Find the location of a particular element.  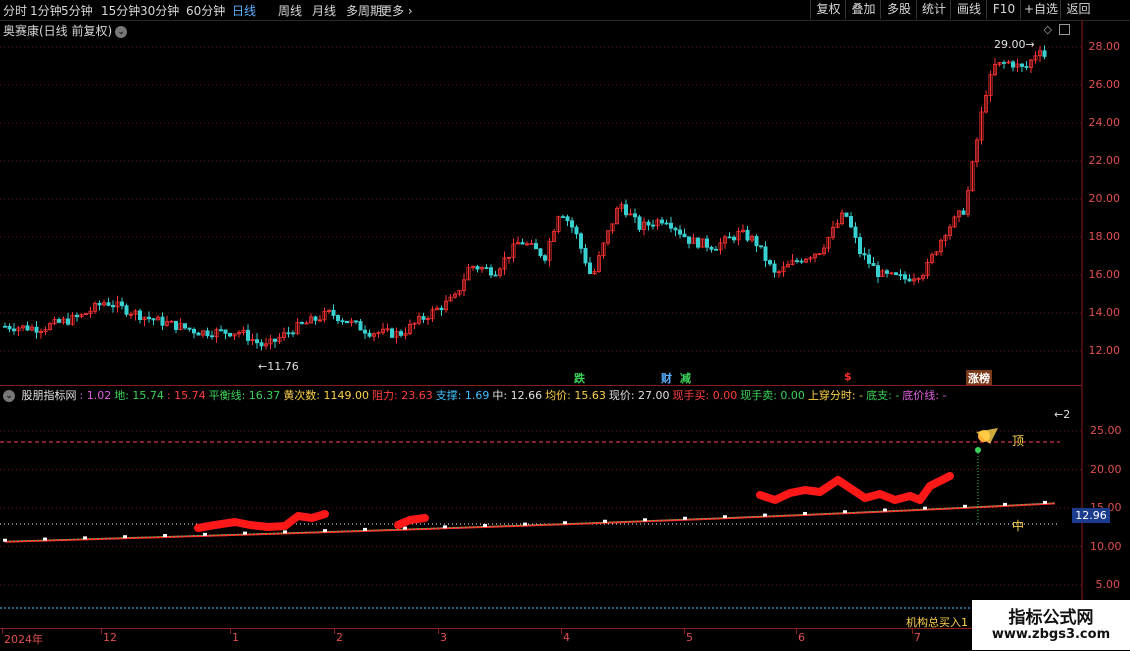

chevron-down-icon: ⌄ is located at coordinates (9, 396).